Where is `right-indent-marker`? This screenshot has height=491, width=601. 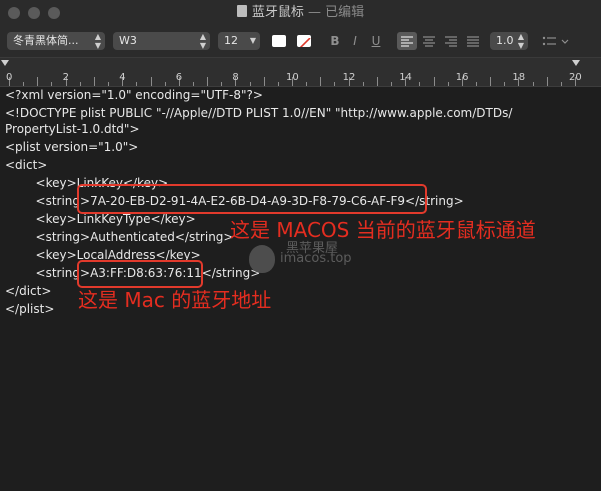
right-indent-marker is located at coordinates (576, 63).